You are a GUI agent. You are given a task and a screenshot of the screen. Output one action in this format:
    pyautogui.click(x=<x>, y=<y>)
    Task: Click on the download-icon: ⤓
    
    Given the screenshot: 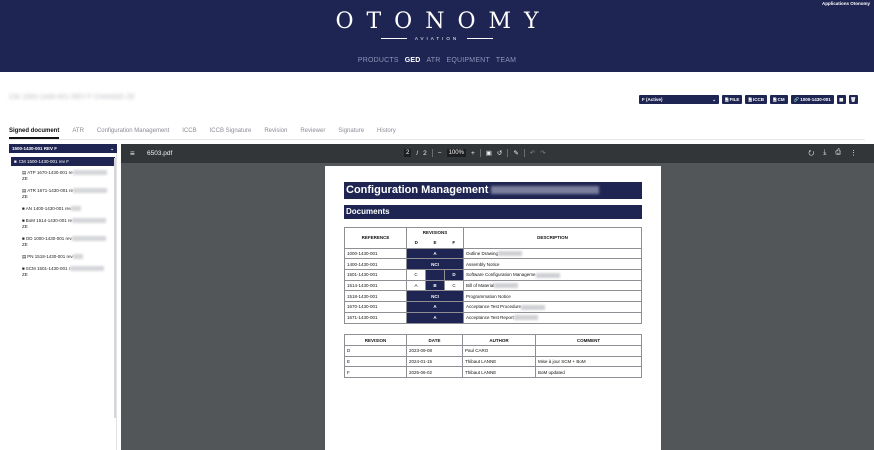 What is the action you would take?
    pyautogui.click(x=824, y=154)
    